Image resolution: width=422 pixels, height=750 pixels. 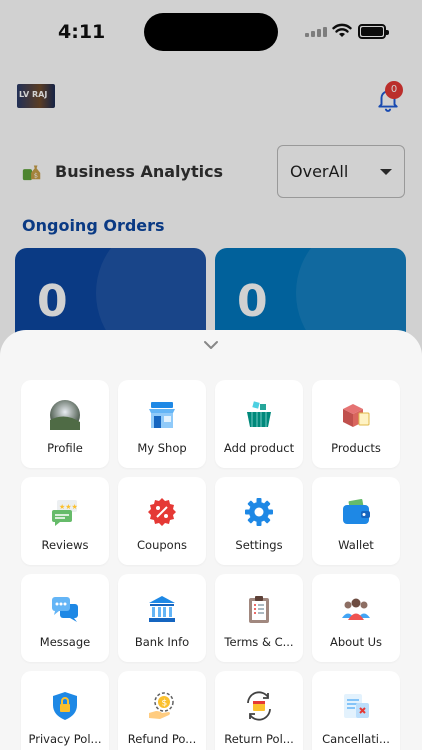 What do you see at coordinates (162, 642) in the screenshot?
I see `menu-item-label: Bank Info` at bounding box center [162, 642].